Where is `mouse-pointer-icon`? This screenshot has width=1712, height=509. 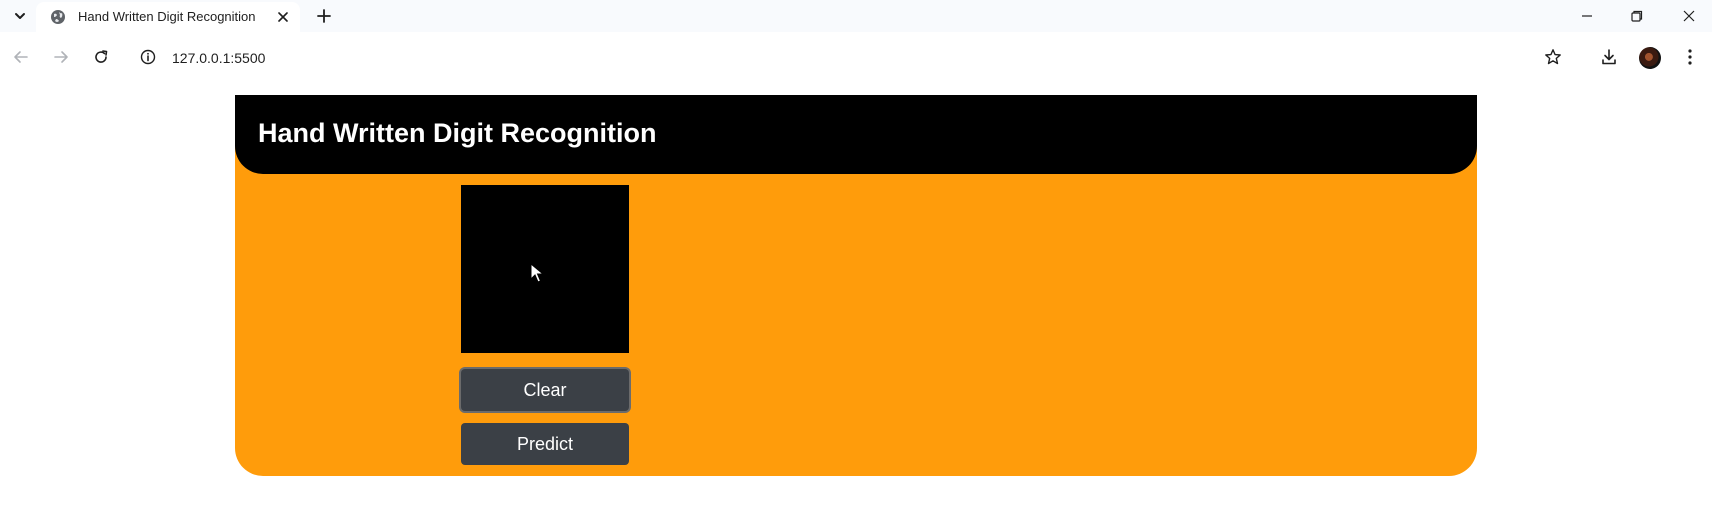
mouse-pointer-icon is located at coordinates (537, 273).